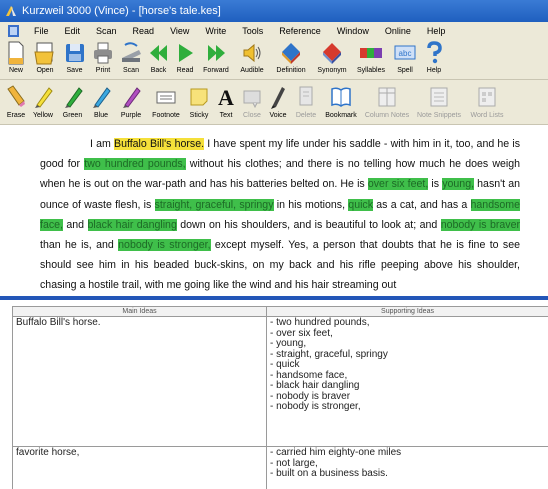 This screenshot has height=489, width=548. What do you see at coordinates (311, 204) in the screenshot?
I see `text-segment: in his motions,` at bounding box center [311, 204].